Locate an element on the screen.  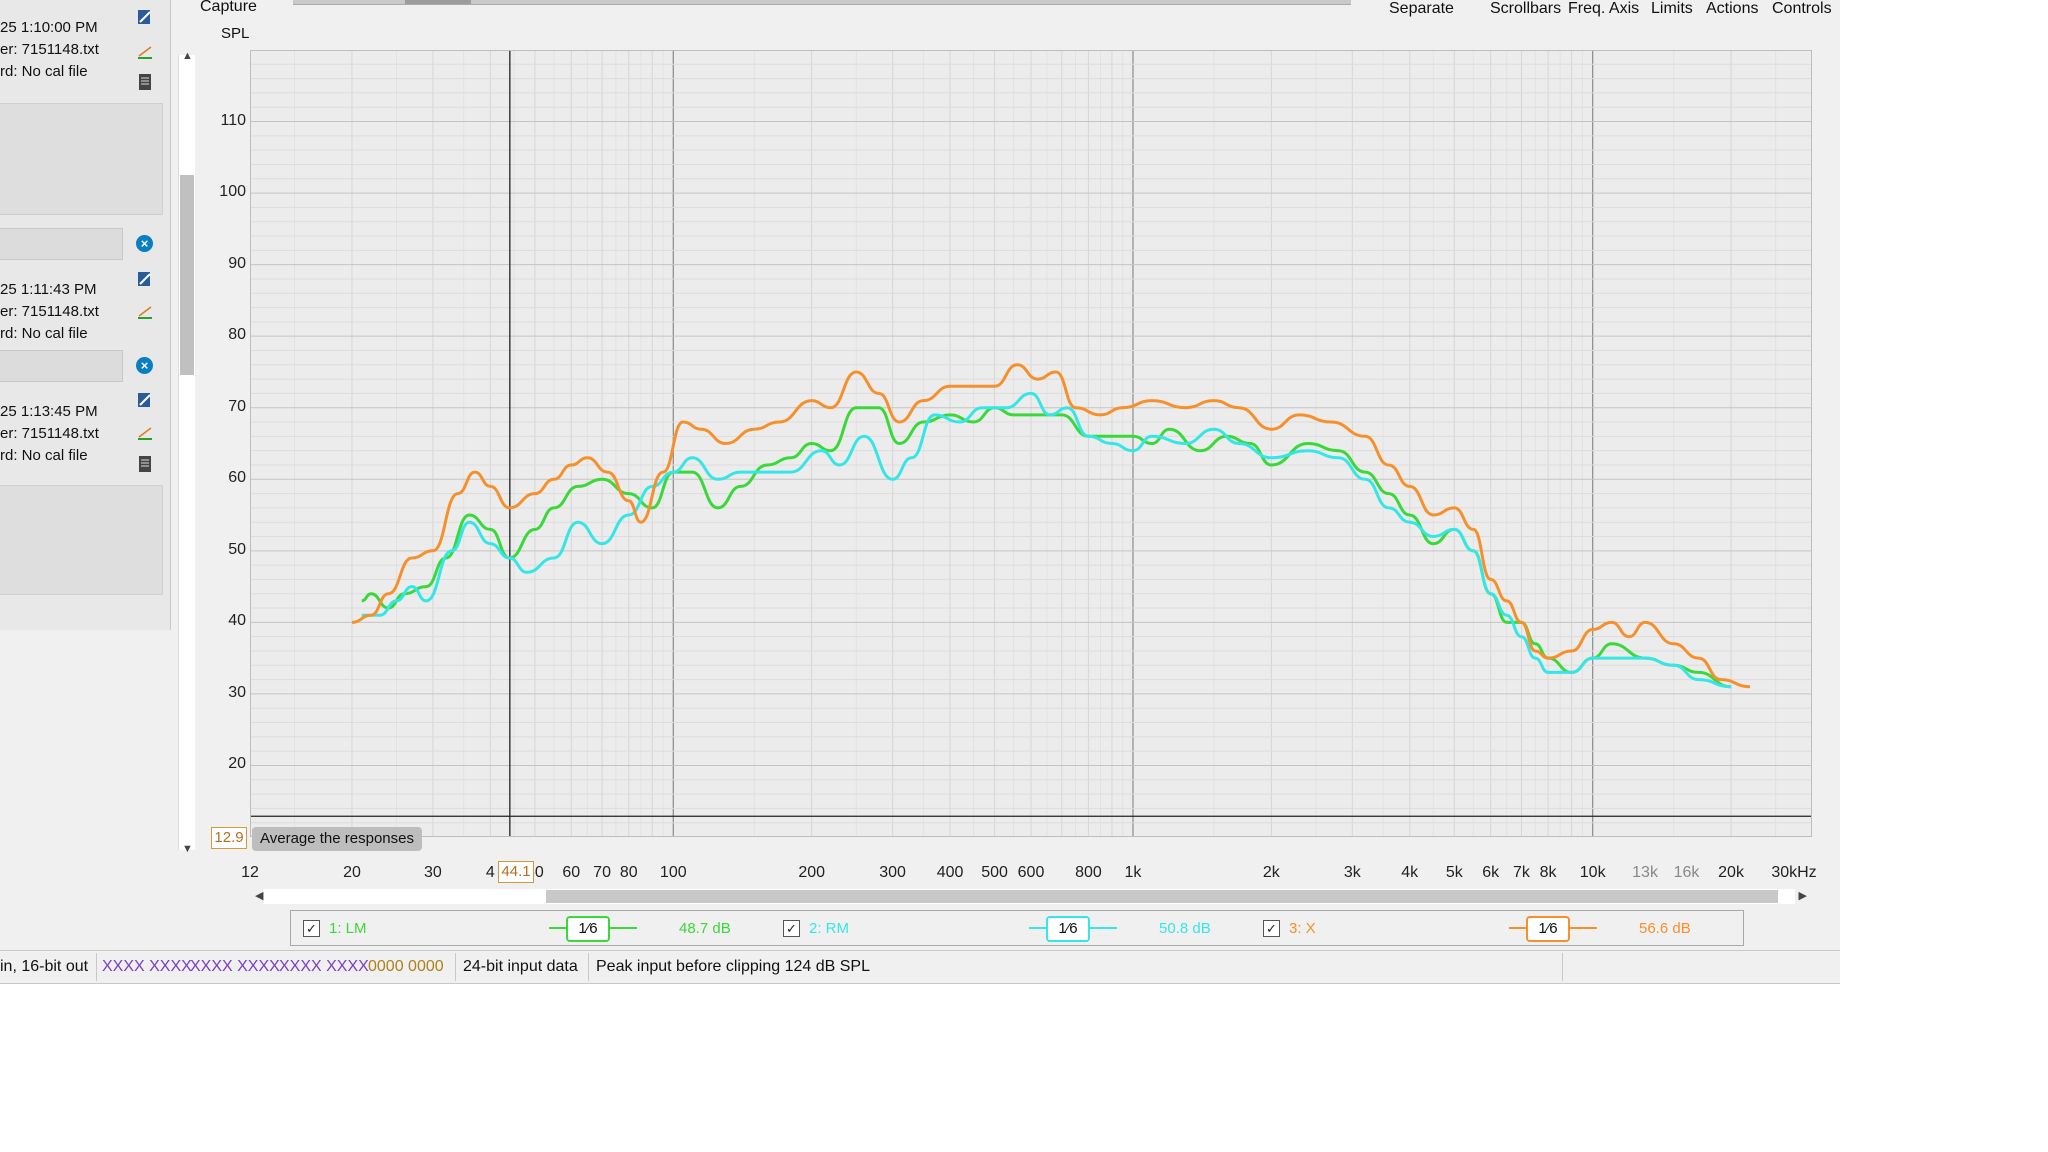
scroll-up-icon: ▲ is located at coordinates (187, 56).